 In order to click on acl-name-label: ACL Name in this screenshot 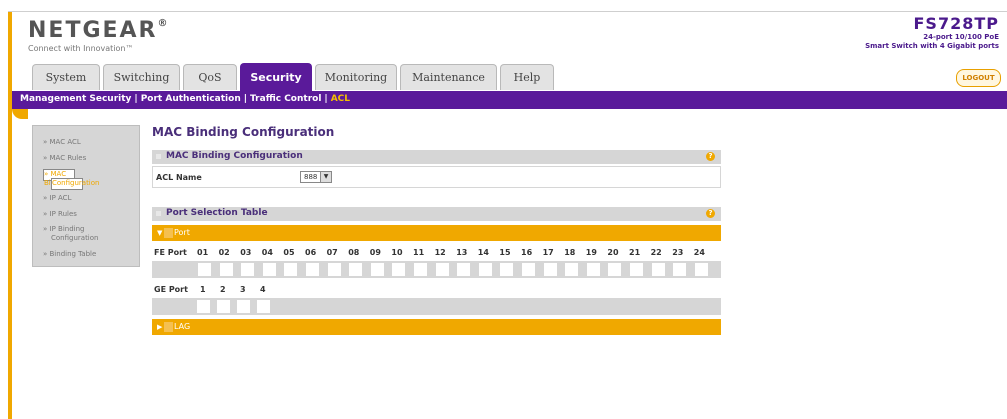, I will do `click(179, 177)`.